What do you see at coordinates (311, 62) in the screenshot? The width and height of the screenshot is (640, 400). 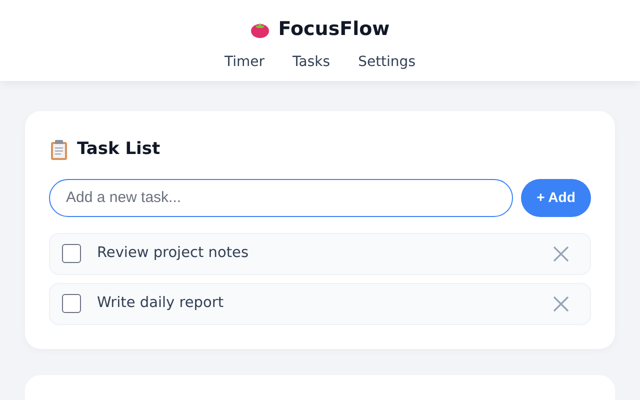 I see `nav-tab: Tasks` at bounding box center [311, 62].